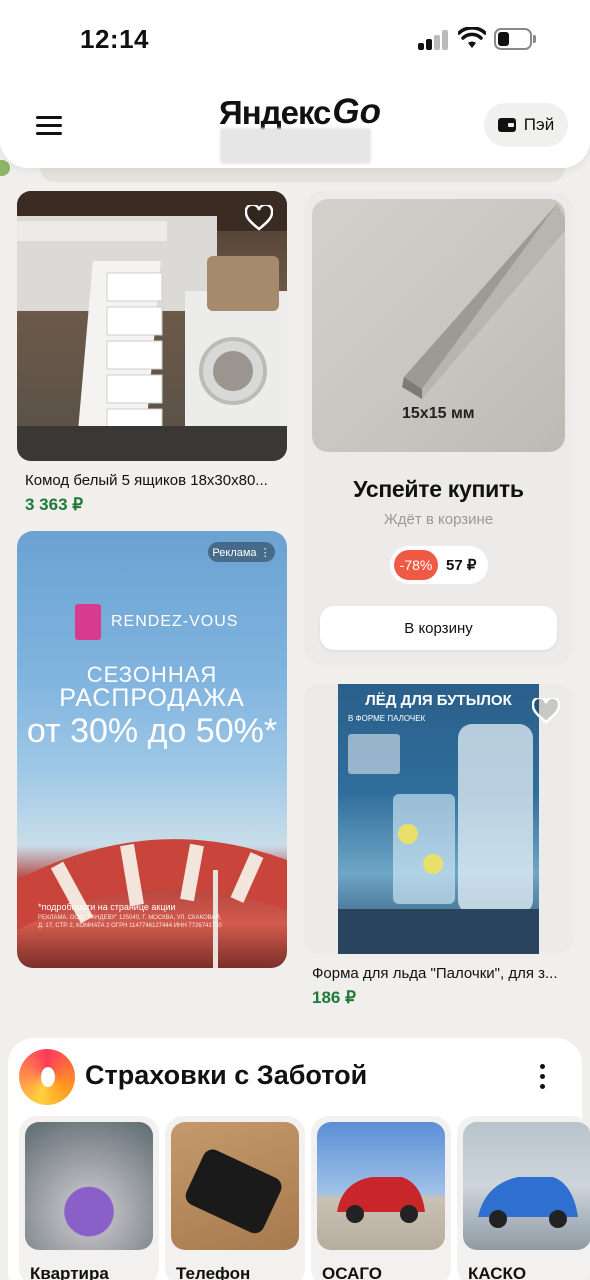 The image size is (590, 1280). I want to click on insurance-card-apartment: Квартира, so click(89, 1198).